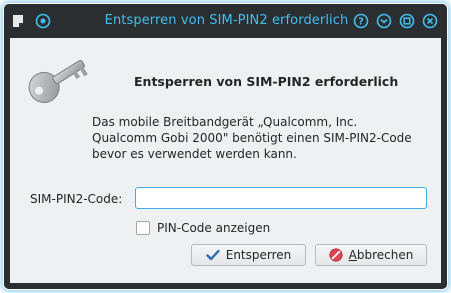  What do you see at coordinates (430, 21) in the screenshot?
I see `close-icon` at bounding box center [430, 21].